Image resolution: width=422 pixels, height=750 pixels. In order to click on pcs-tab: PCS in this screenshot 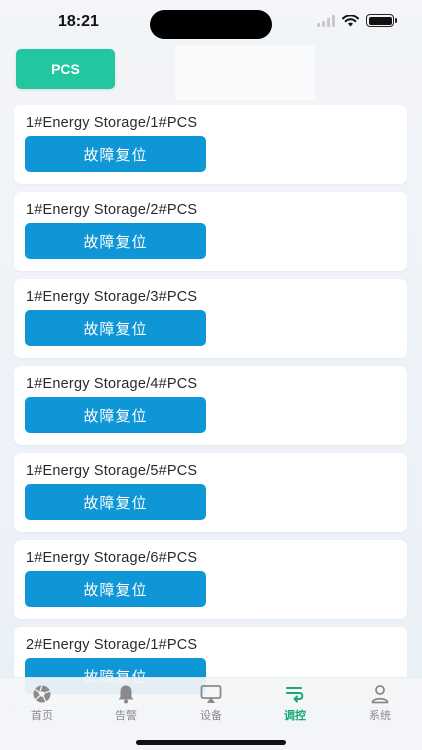, I will do `click(65, 69)`.